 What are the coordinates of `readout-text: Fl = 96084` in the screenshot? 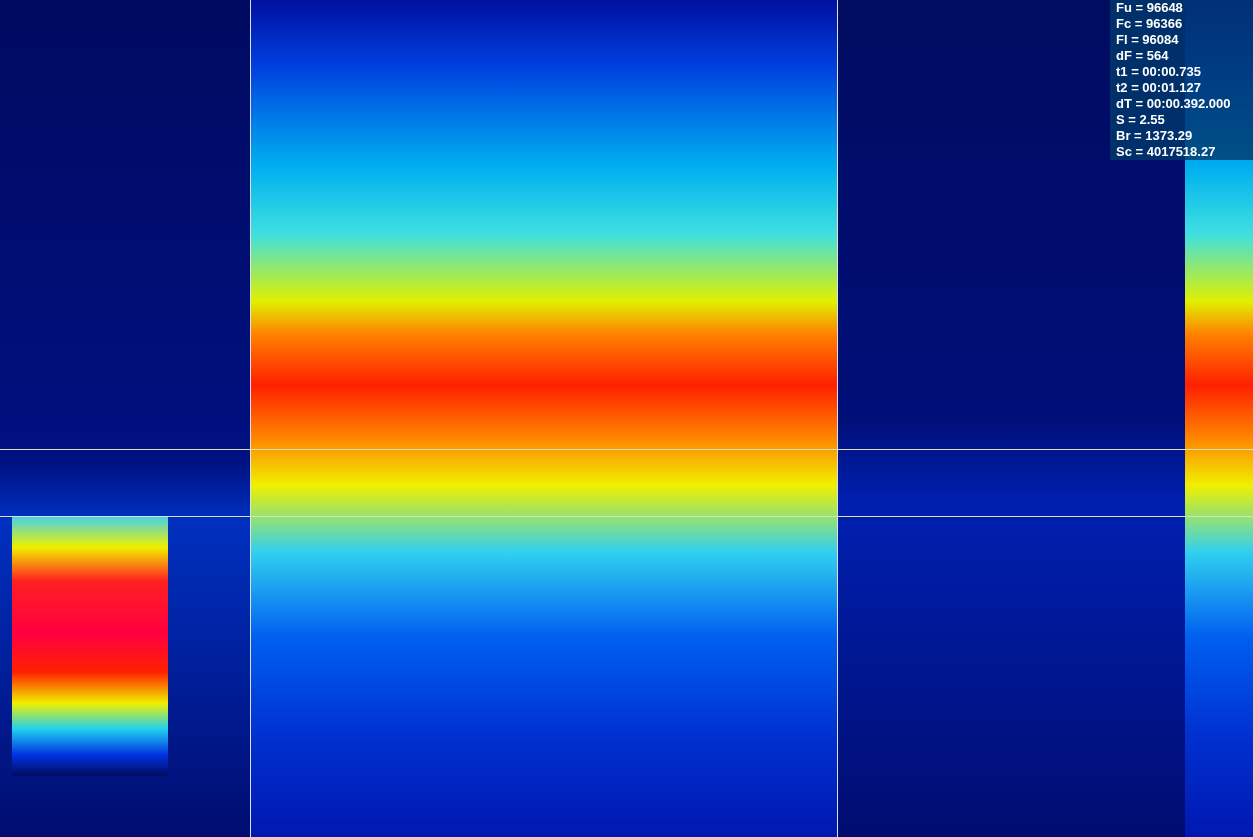 It's located at (1148, 40).